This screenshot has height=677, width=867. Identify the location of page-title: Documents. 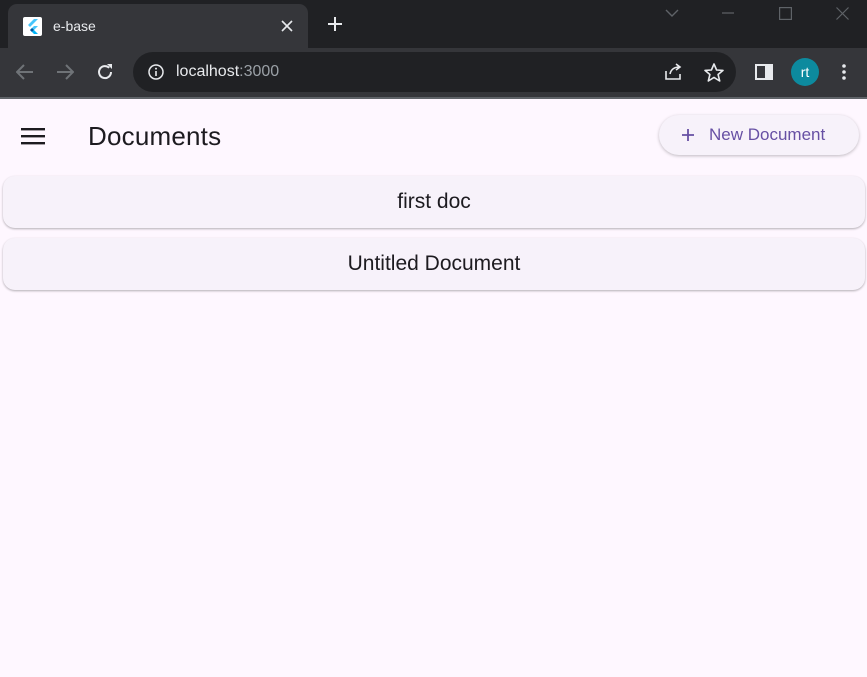
(155, 136).